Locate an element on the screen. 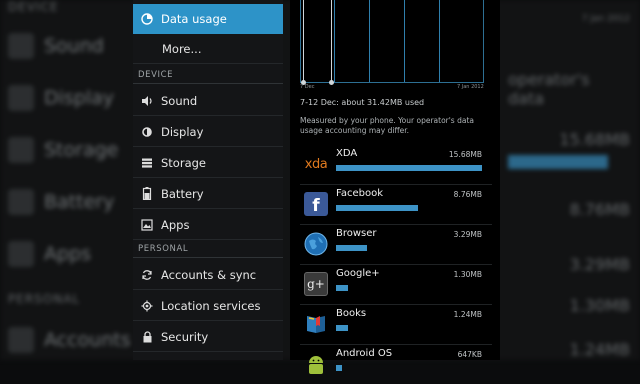 The height and width of the screenshot is (384, 640). settings-item-sound: Sound is located at coordinates (208, 101).